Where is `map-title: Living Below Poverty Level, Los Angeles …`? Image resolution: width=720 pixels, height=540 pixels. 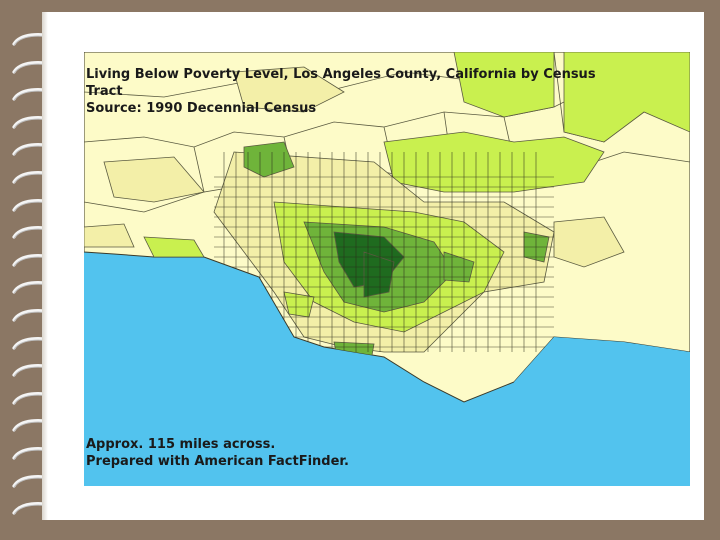
map-title: Living Below Poverty Level, Los Angeles … is located at coordinates (381, 91).